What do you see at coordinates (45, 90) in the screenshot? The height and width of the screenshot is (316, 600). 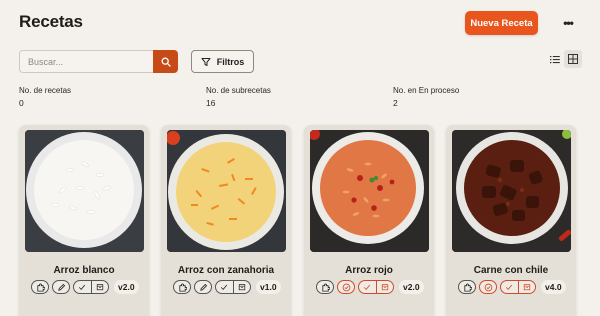 I see `stat-label: No. de recetas` at bounding box center [45, 90].